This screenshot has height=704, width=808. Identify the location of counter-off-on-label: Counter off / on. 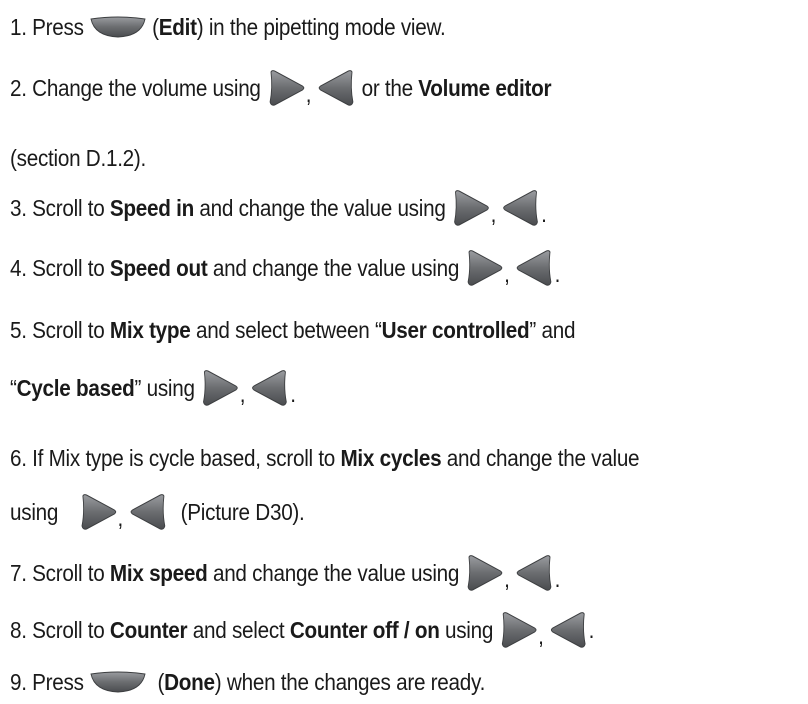
(364, 629).